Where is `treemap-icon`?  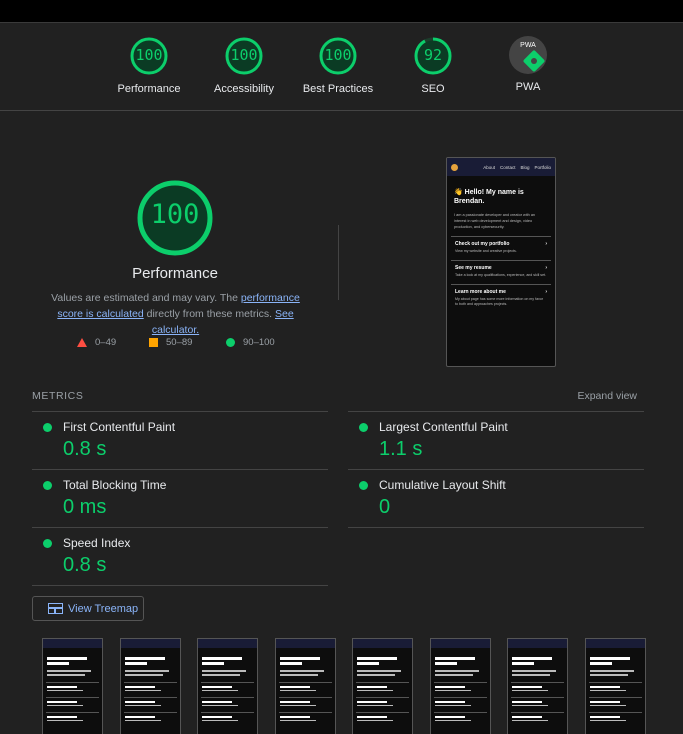
treemap-icon is located at coordinates (55, 608).